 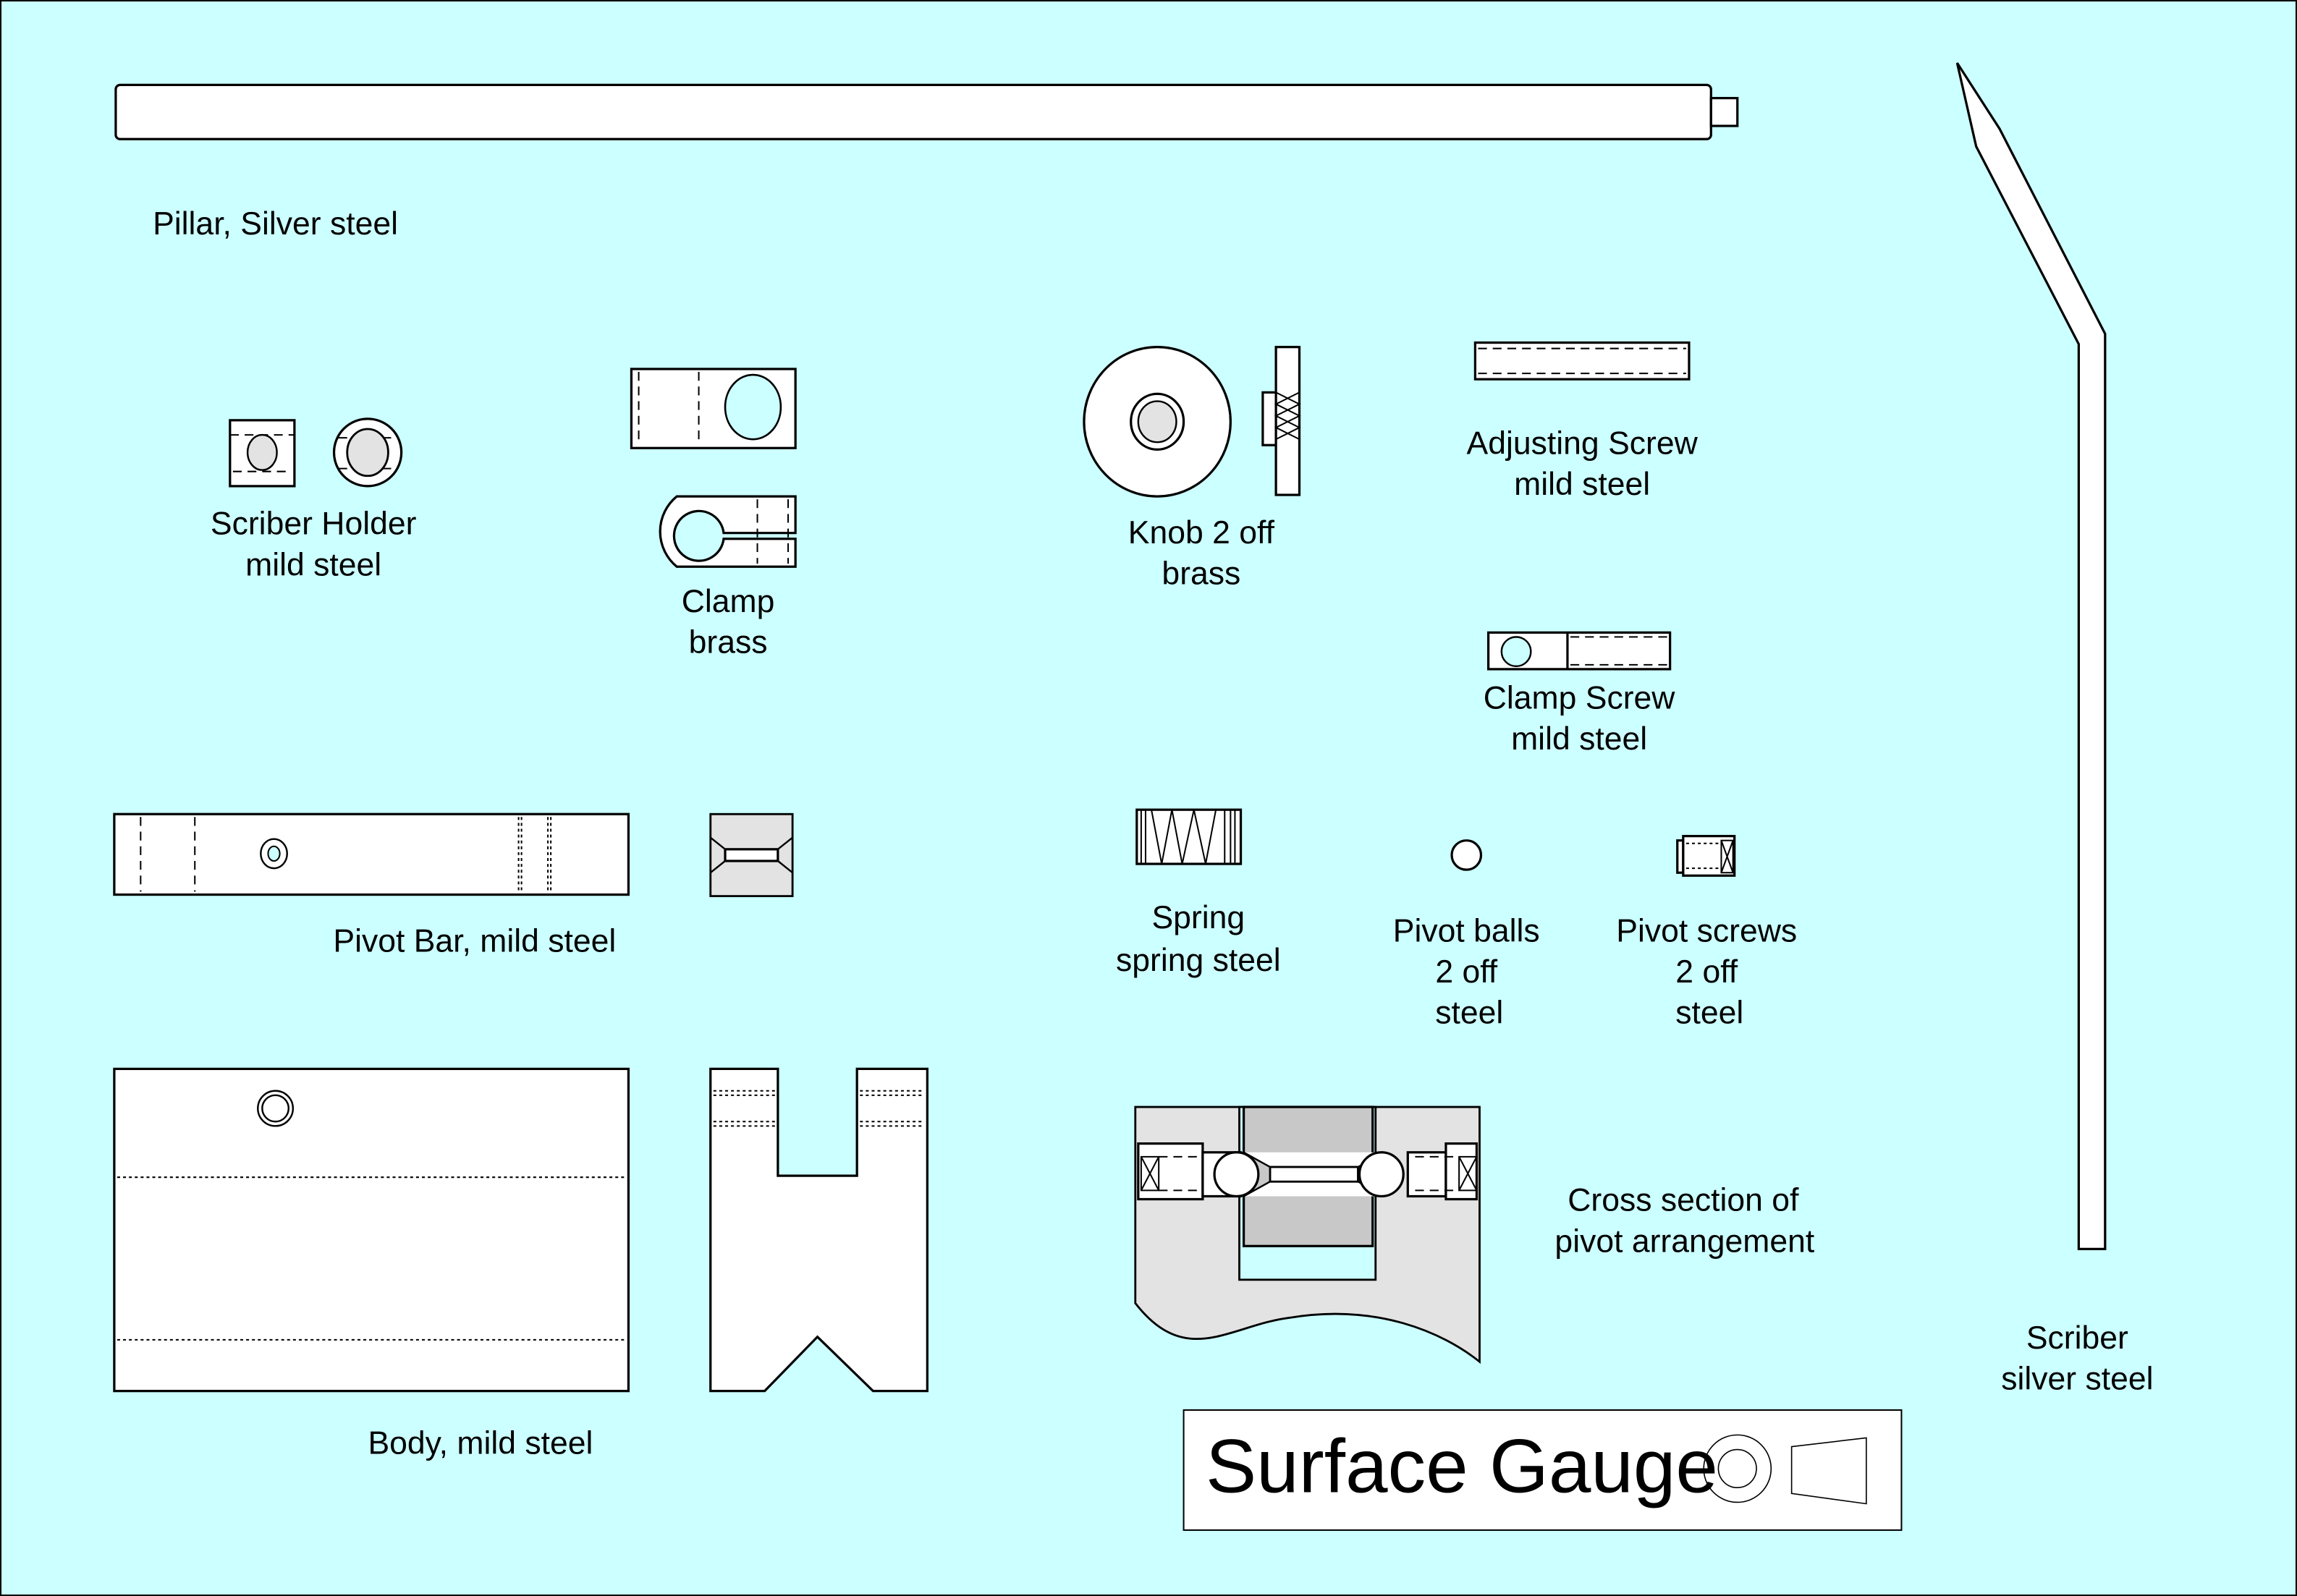 What do you see at coordinates (275, 224) in the screenshot?
I see `pillar-label: Pillar, Silver steel` at bounding box center [275, 224].